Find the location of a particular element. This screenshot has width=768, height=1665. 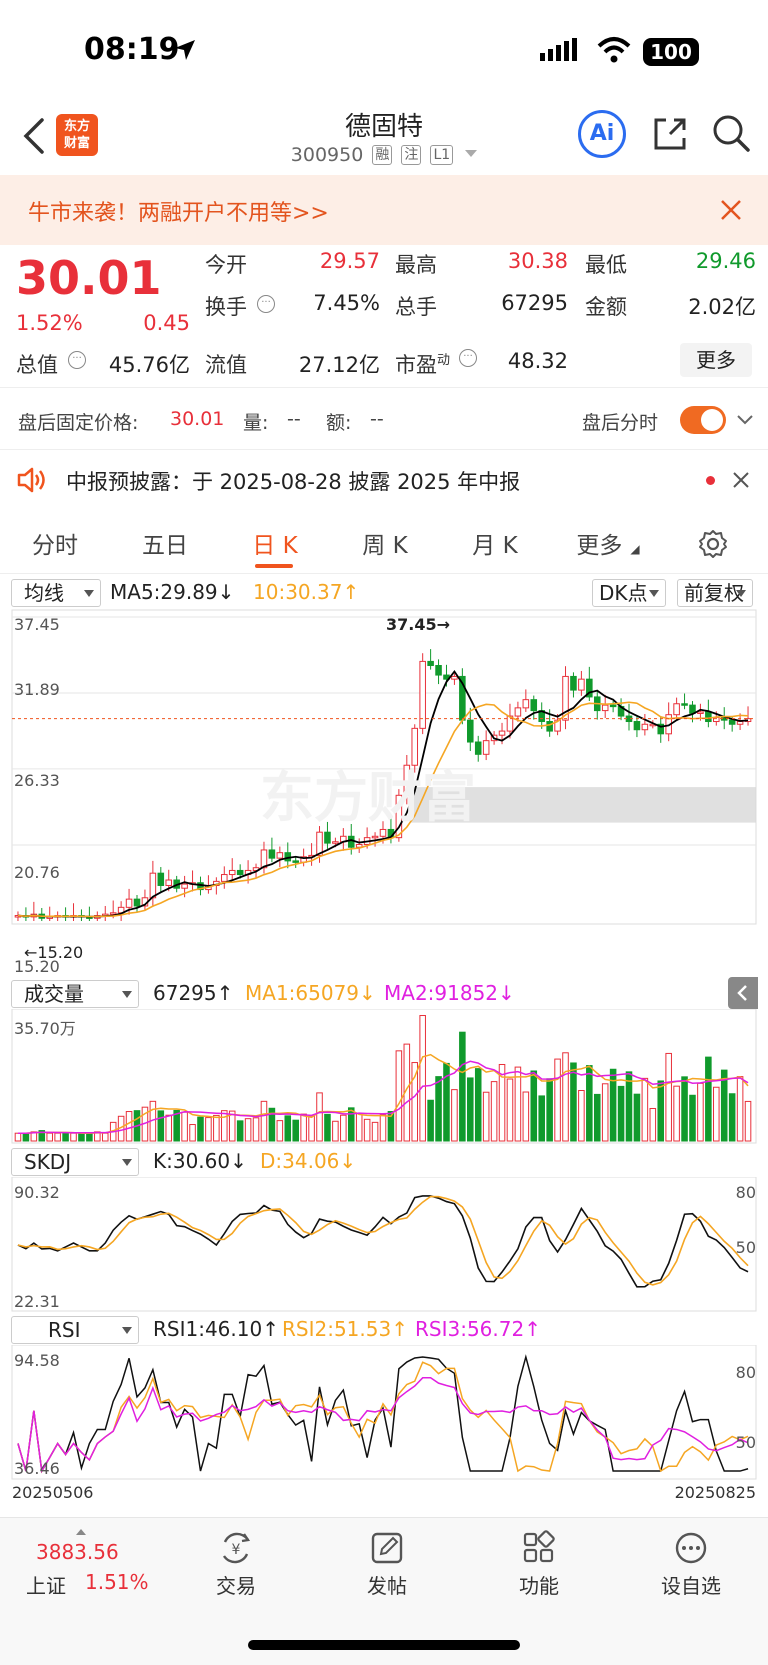

promo-text: 牛市来袭！两融开户不用等>> is located at coordinates (178, 211).